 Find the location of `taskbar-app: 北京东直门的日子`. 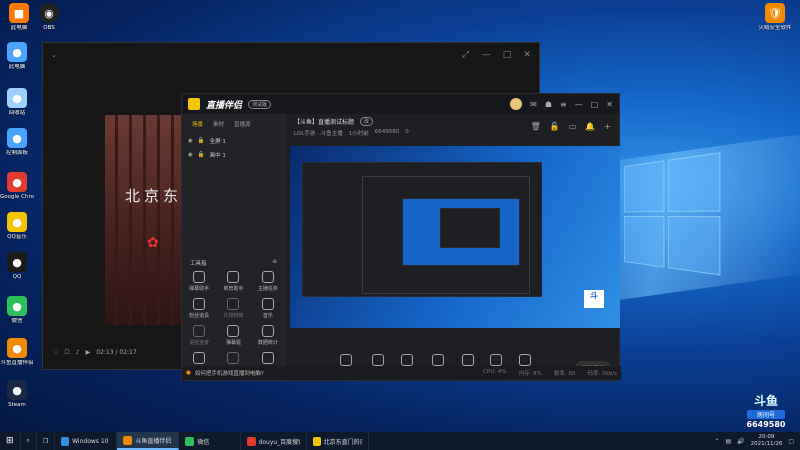

taskbar-app: 北京东直门的日子 is located at coordinates (338, 441).